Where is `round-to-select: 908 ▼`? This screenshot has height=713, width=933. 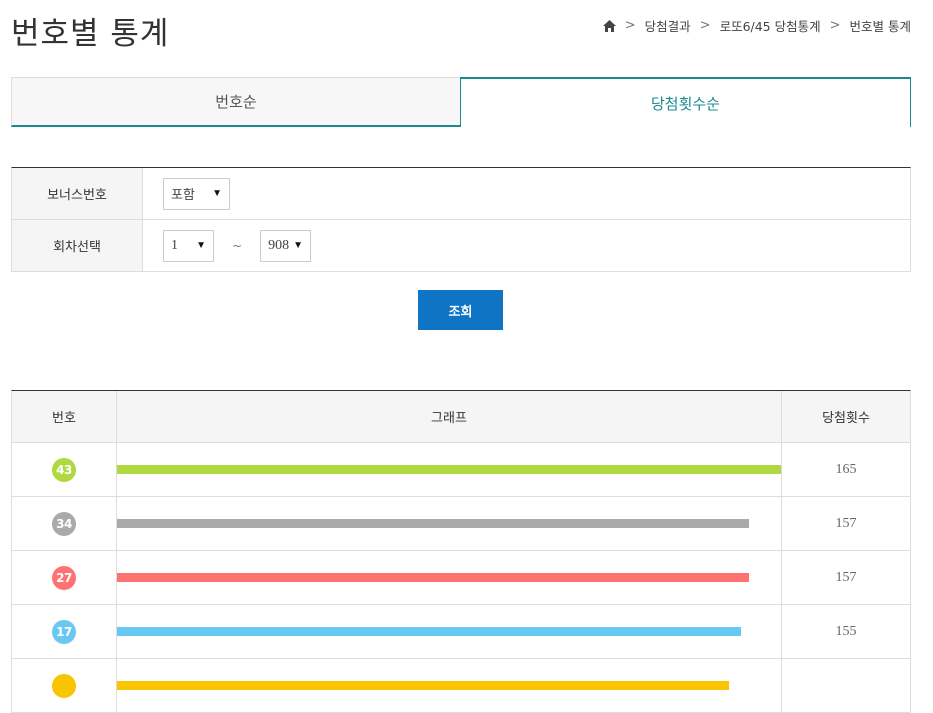 round-to-select: 908 ▼ is located at coordinates (286, 245).